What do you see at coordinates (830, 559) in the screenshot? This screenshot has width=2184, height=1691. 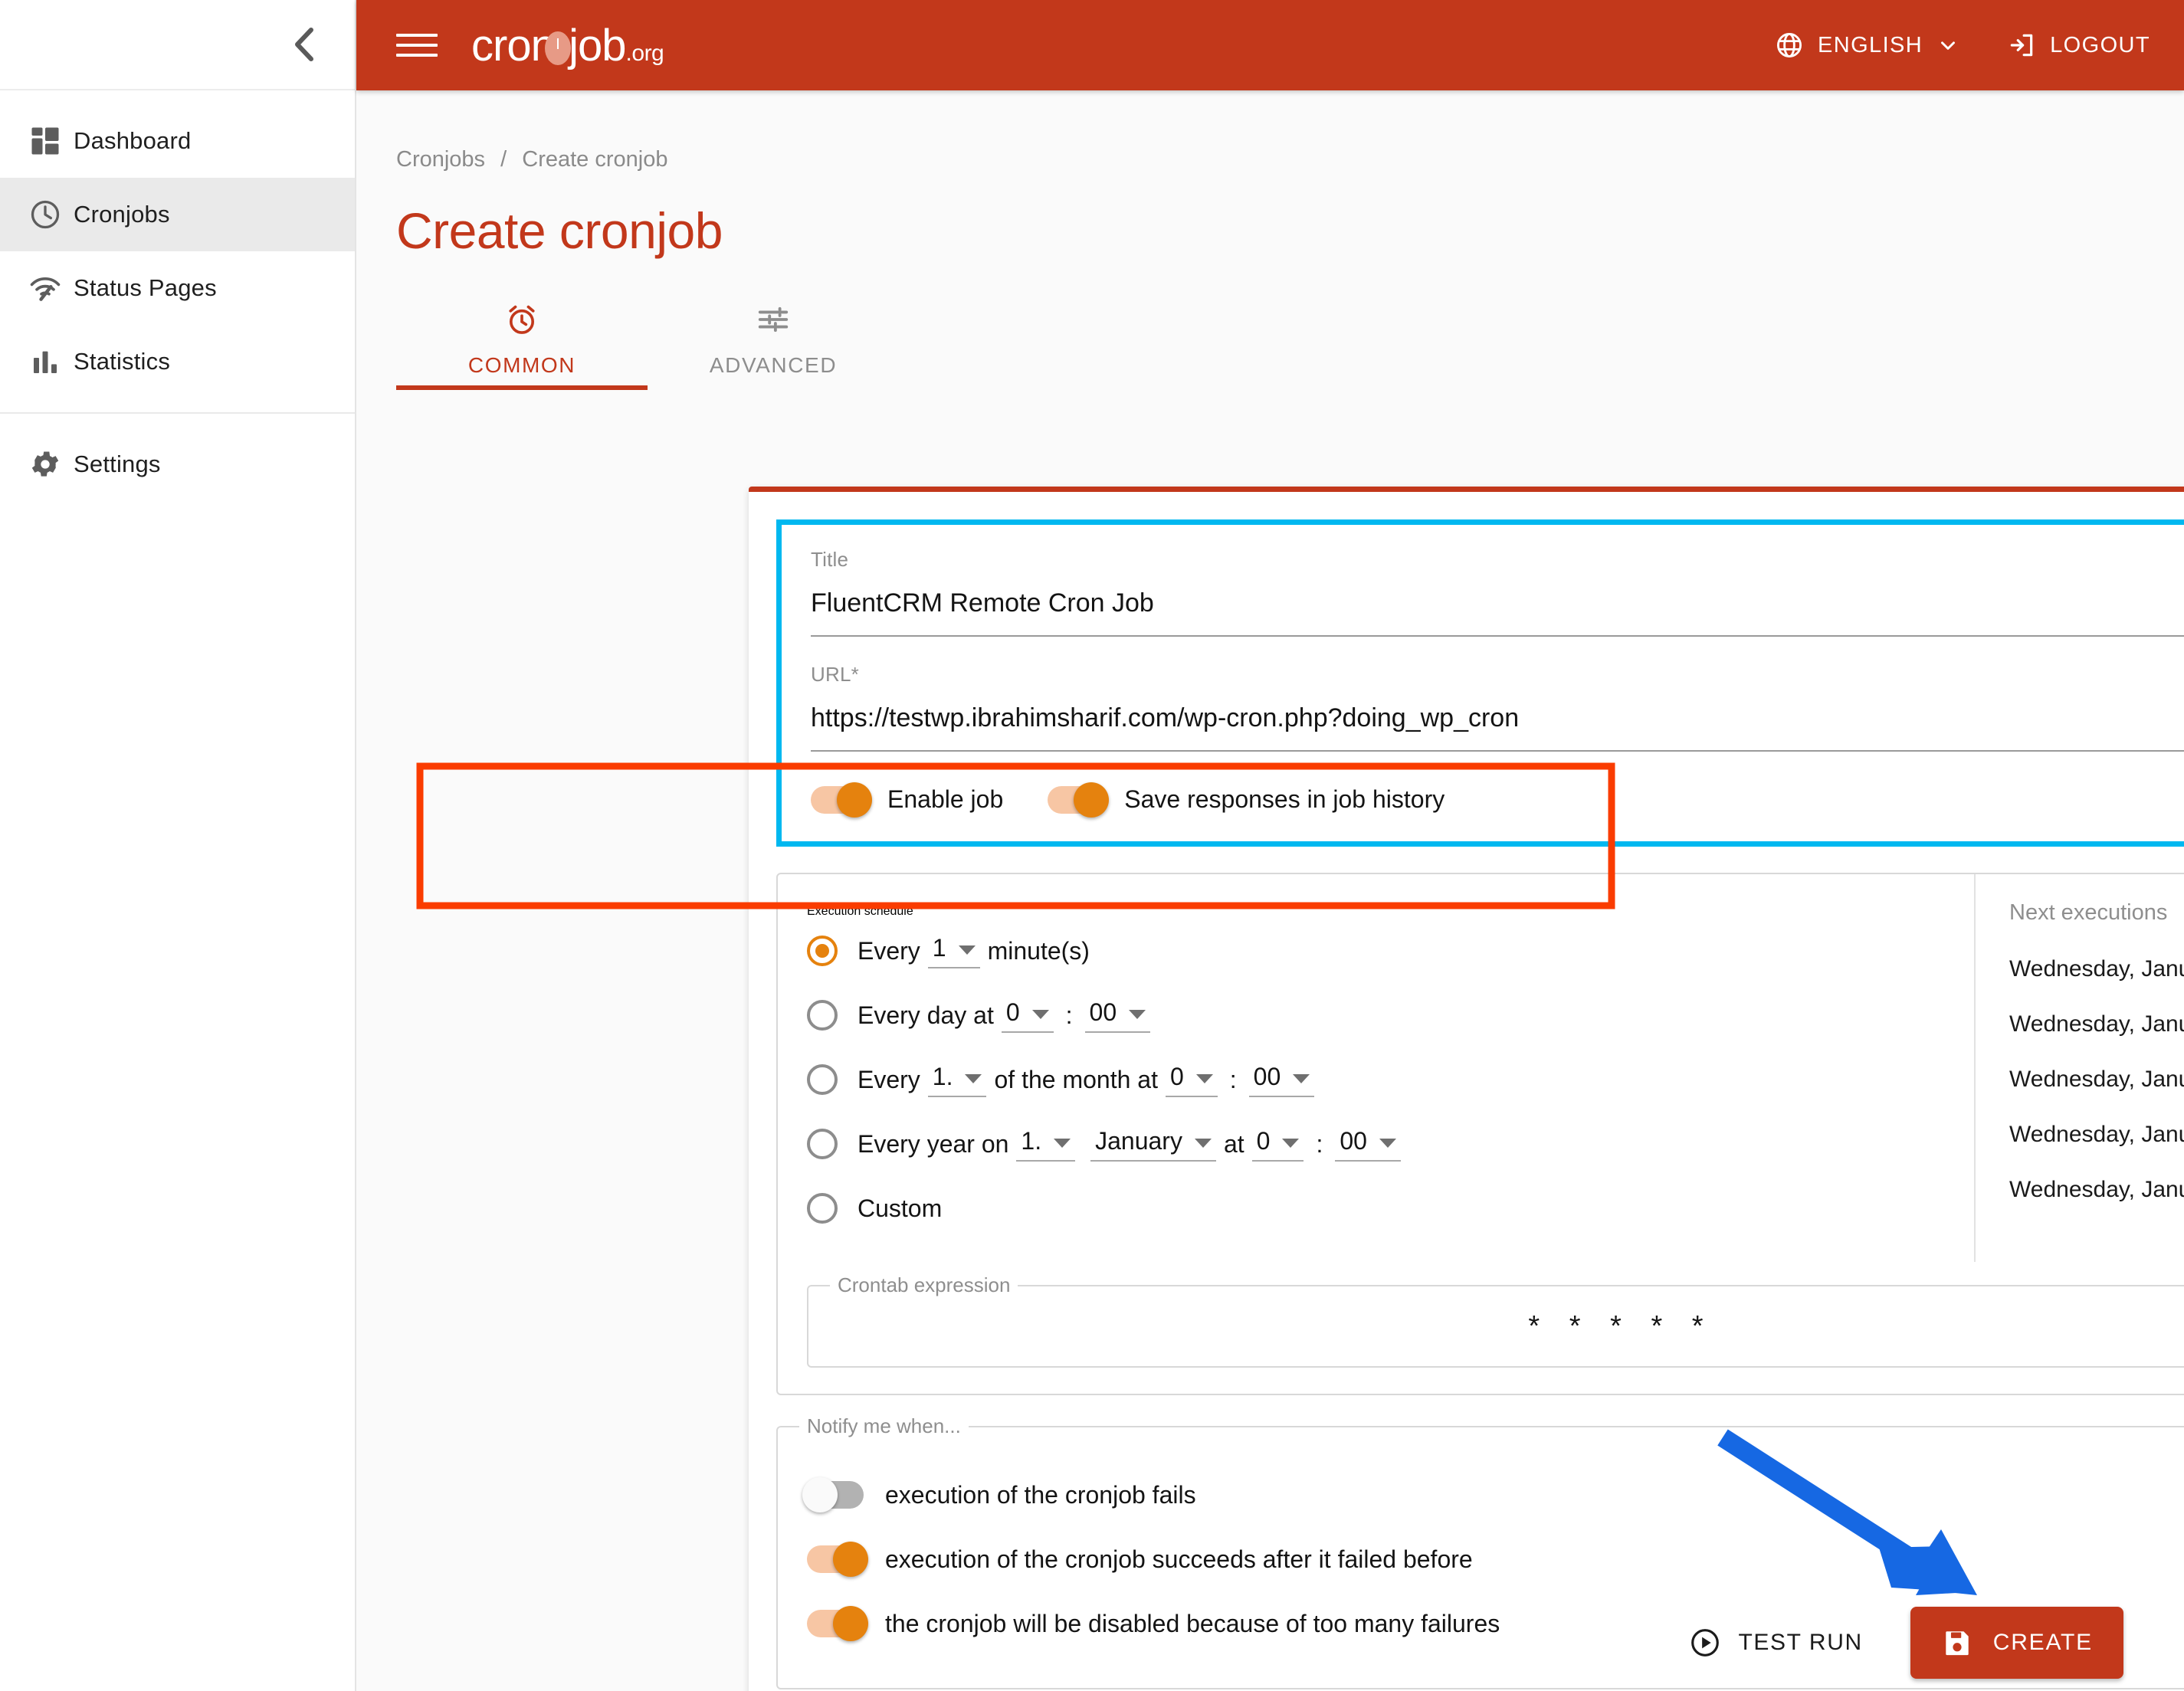 I see `title-label: Title` at bounding box center [830, 559].